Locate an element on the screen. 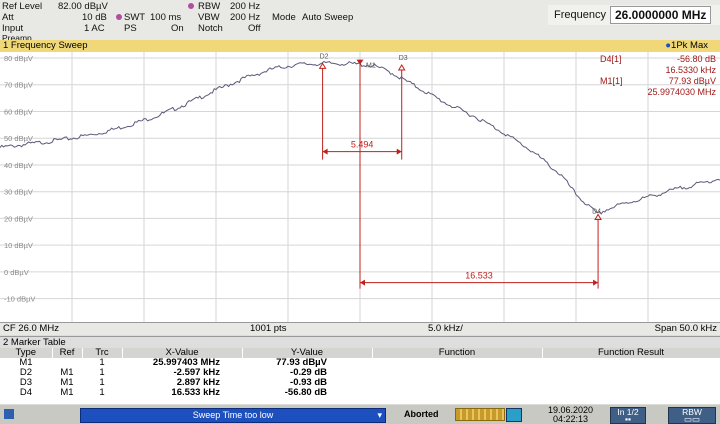 The width and height of the screenshot is (720, 424). marker-table-cell: M1 is located at coordinates (67, 392).